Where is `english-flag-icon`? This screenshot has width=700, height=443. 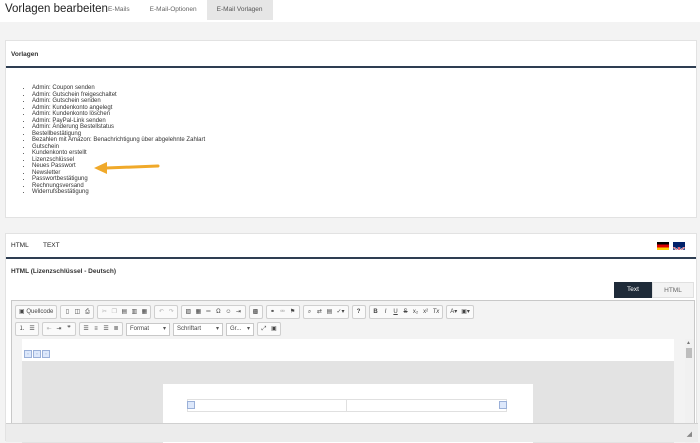
english-flag-icon is located at coordinates (679, 246).